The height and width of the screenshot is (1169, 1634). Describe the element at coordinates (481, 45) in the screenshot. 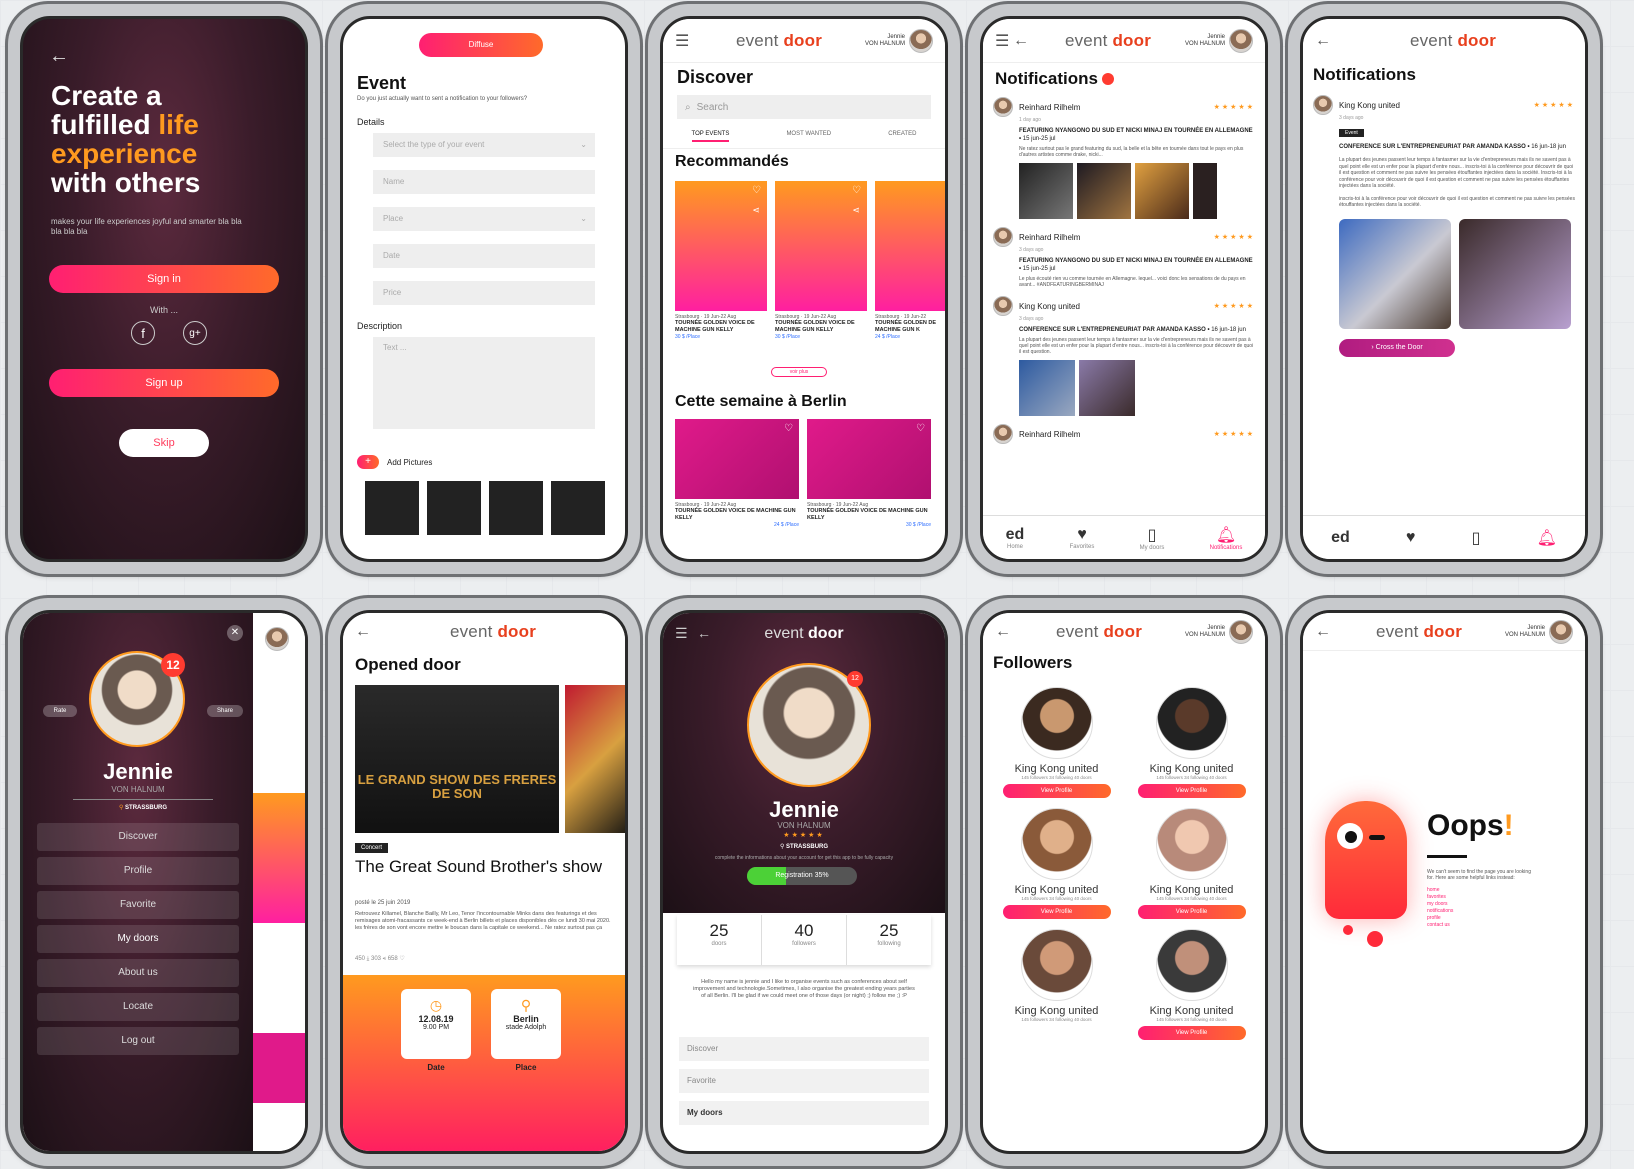

I see `diffuse-button: Diffuse` at that location.